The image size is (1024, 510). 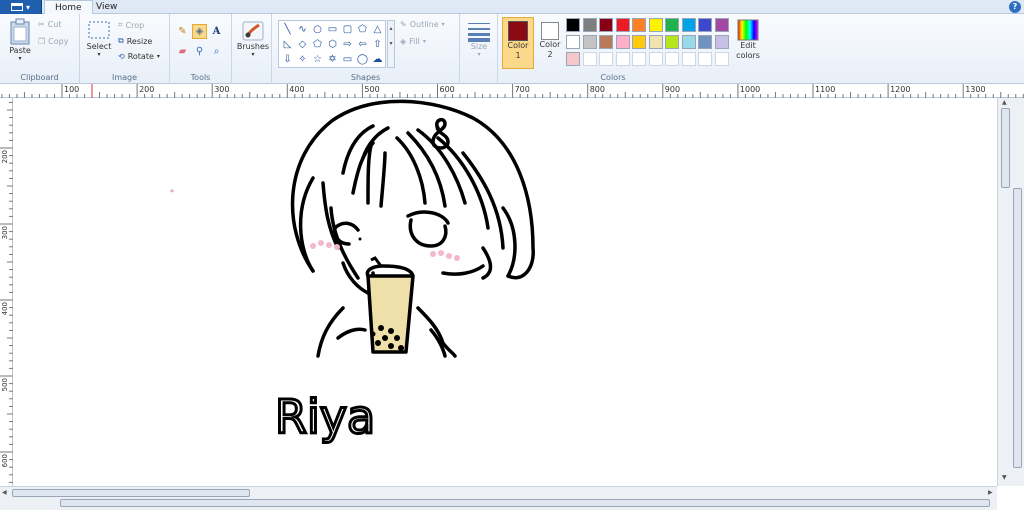 I want to click on brushes-button: Brushes ▾, so click(x=253, y=39).